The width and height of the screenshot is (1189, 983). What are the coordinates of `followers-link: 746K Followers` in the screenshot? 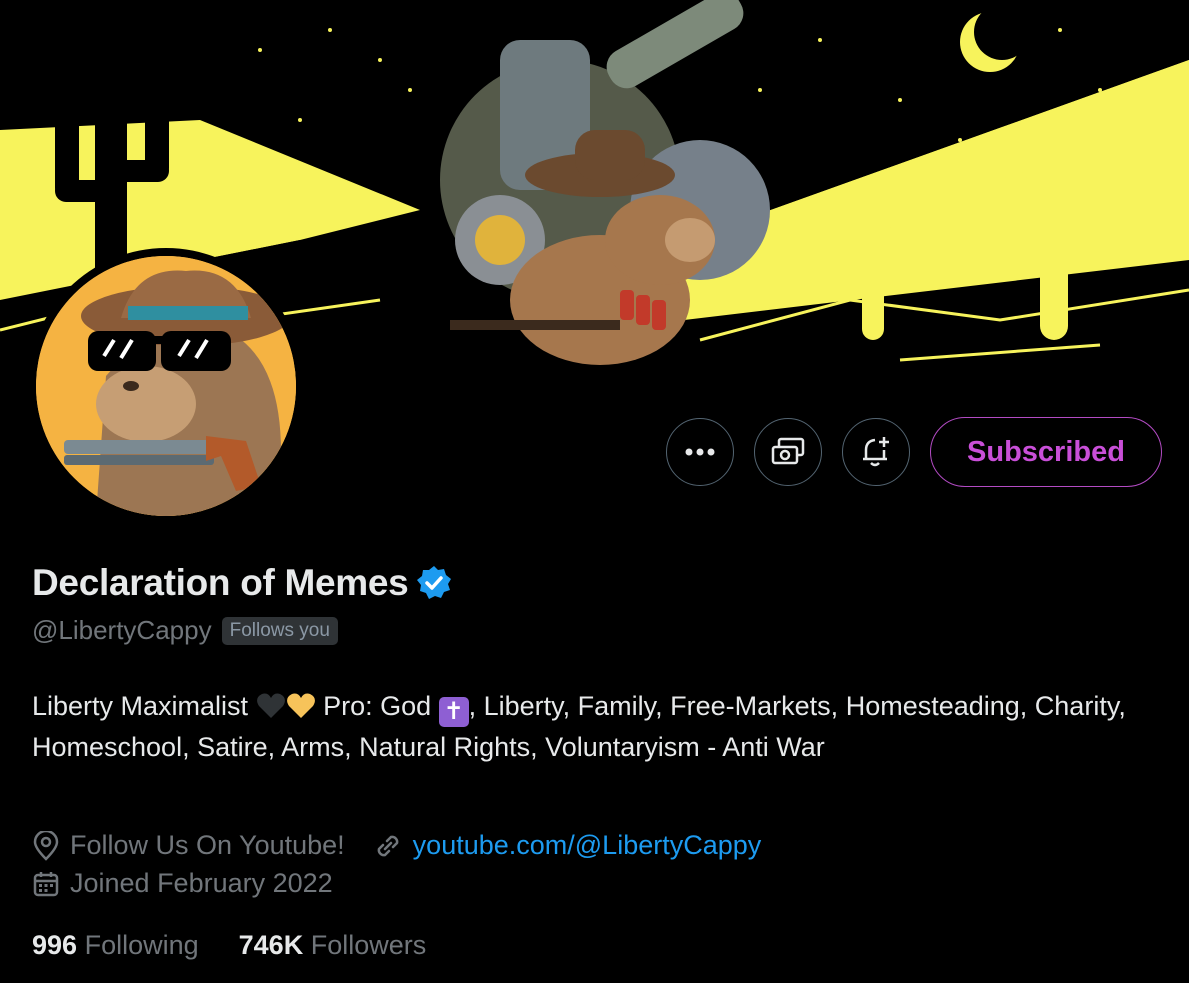 It's located at (333, 945).